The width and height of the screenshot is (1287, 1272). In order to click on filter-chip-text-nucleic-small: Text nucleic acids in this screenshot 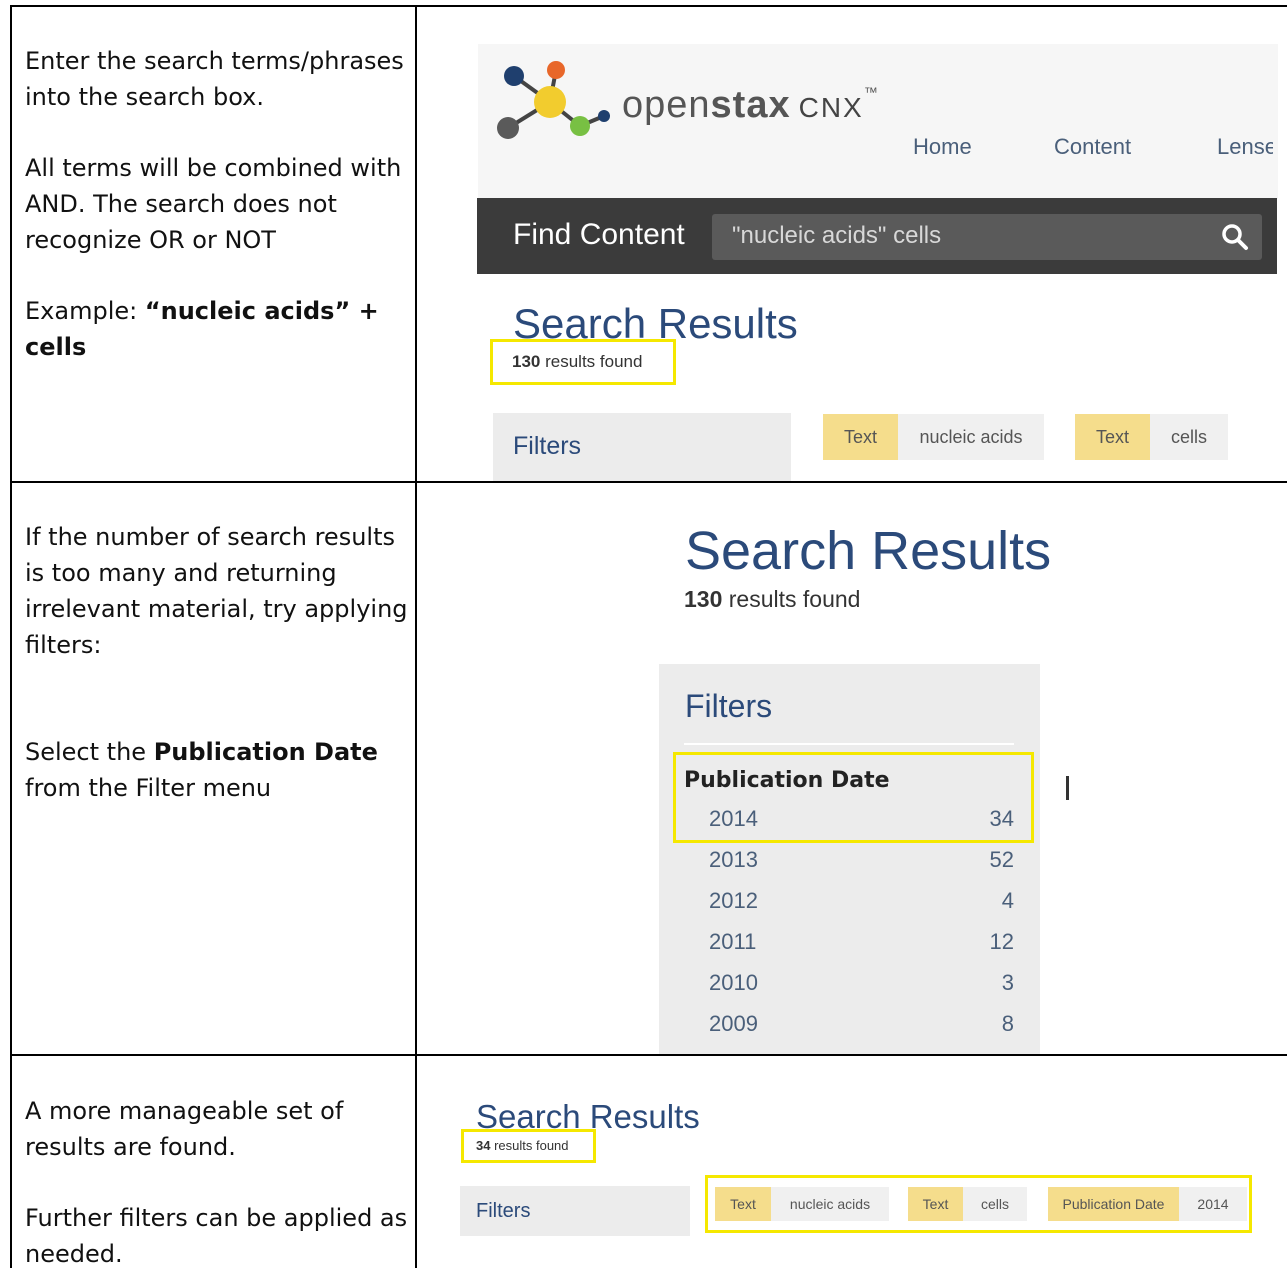, I will do `click(802, 1204)`.